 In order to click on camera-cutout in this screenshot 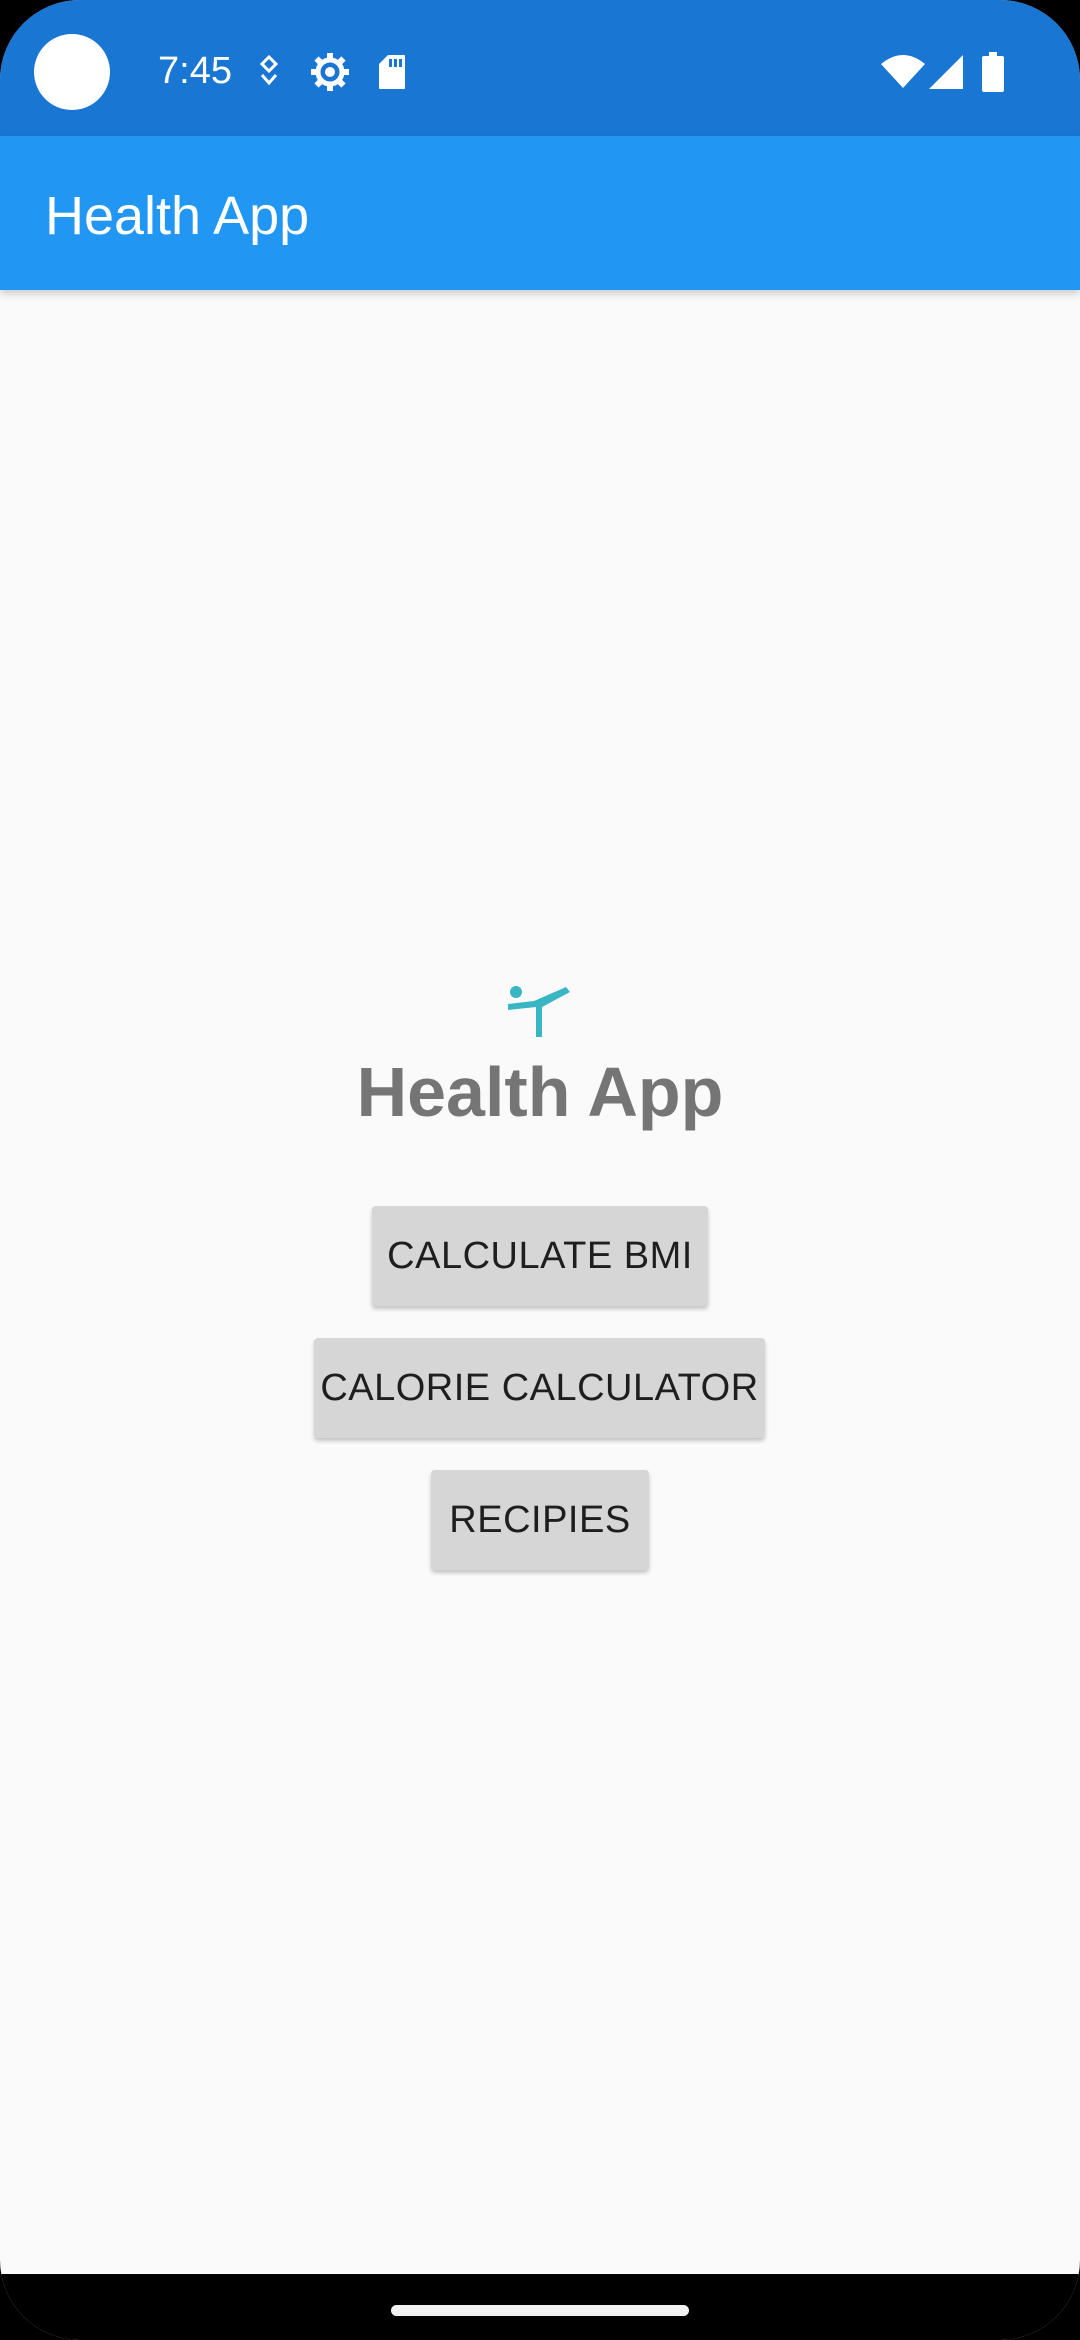, I will do `click(72, 72)`.